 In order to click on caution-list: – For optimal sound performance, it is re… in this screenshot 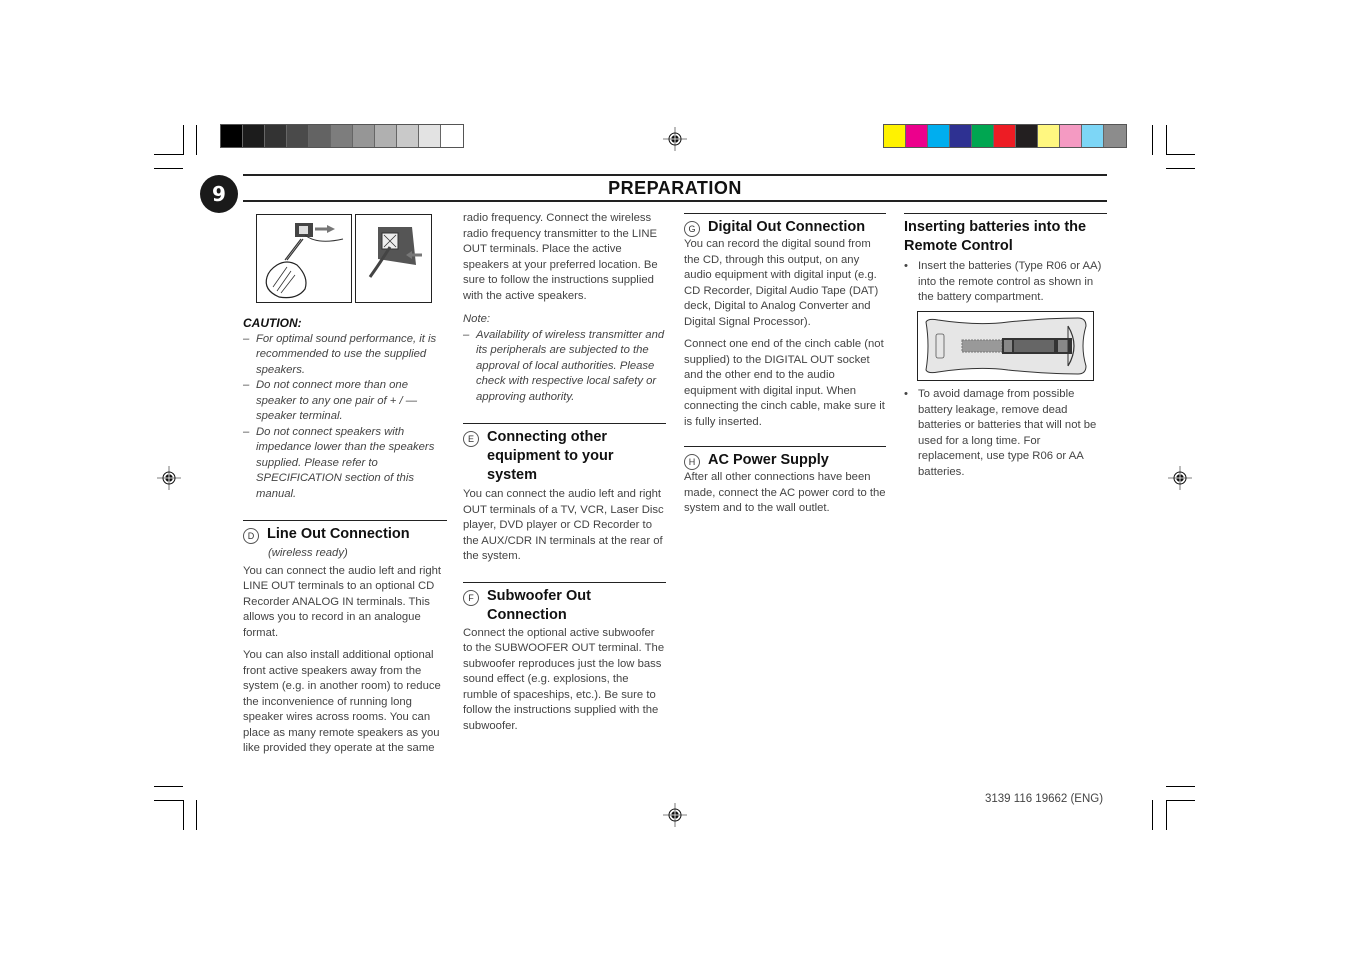, I will do `click(345, 417)`.